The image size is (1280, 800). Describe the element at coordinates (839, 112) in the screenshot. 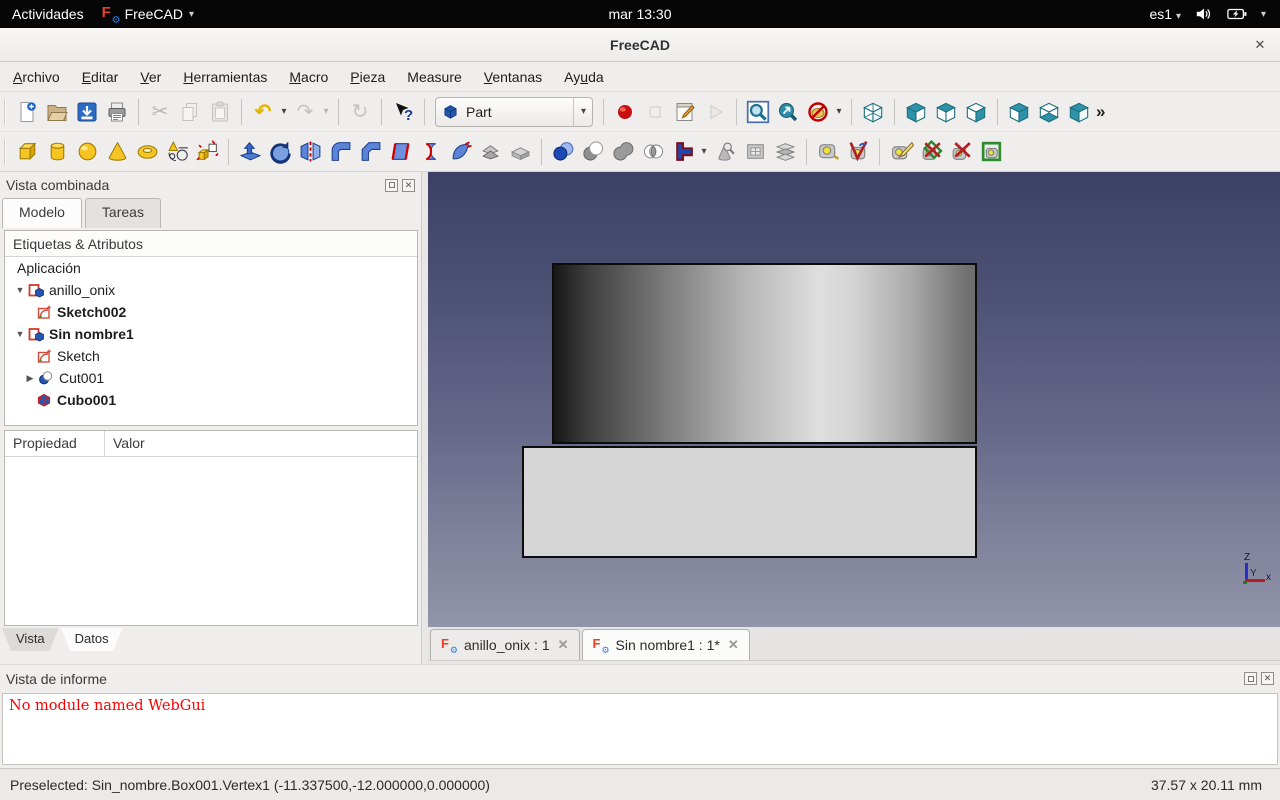

I see `draw-style-dropdown: ▾` at that location.